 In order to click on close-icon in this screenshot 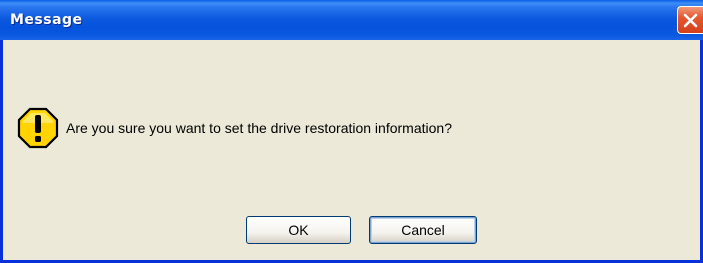, I will do `click(690, 20)`.